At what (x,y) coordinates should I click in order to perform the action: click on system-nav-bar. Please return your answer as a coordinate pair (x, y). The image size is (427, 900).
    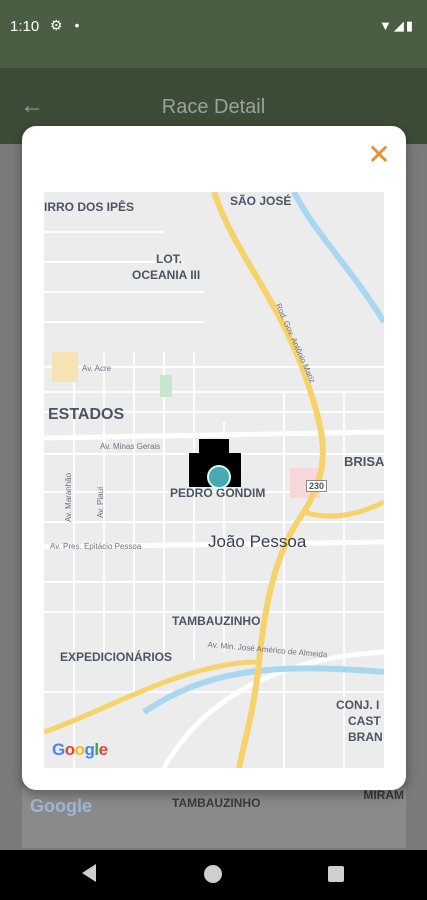
    Looking at the image, I should click on (213, 875).